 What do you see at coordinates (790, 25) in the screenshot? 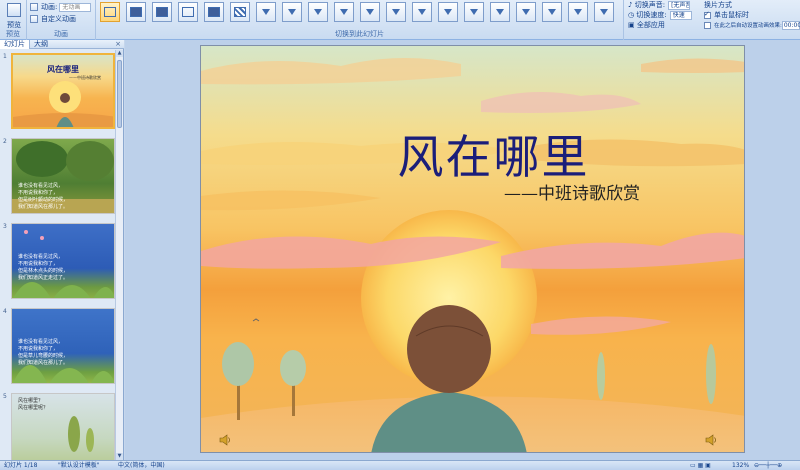
I see `auto-after-input: 00:00` at bounding box center [790, 25].